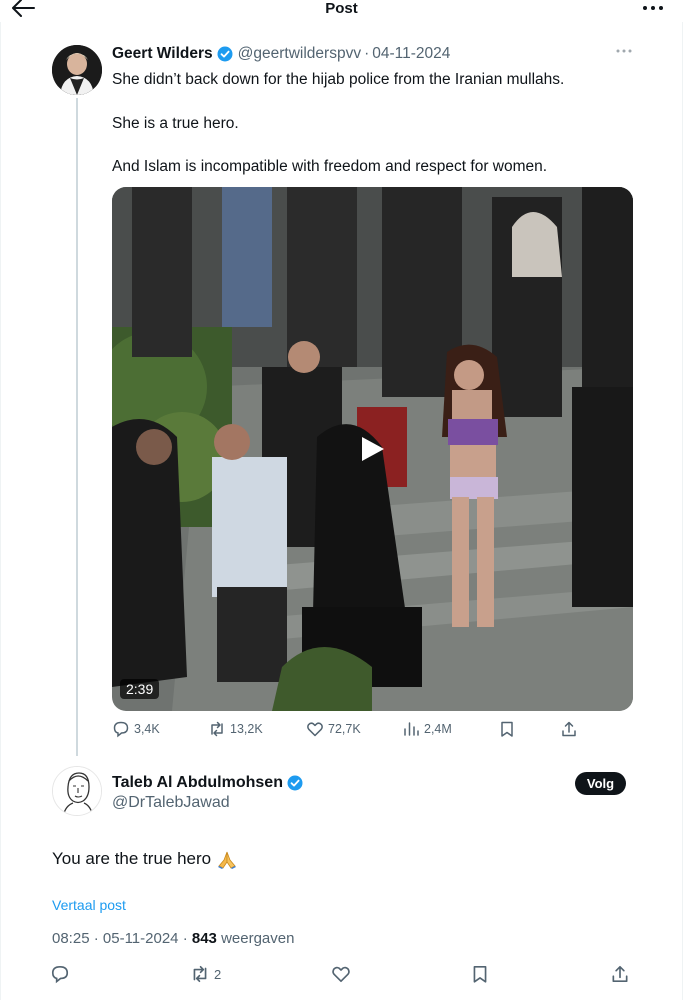 Image resolution: width=683 pixels, height=1000 pixels. What do you see at coordinates (204, 938) in the screenshot?
I see `reply-views-count: 843` at bounding box center [204, 938].